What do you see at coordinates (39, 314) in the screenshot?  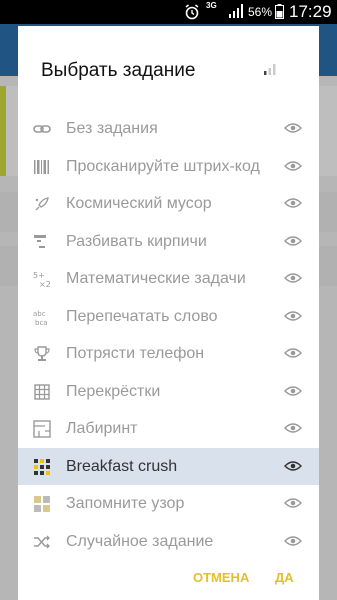 I see `svg-text: abc` at bounding box center [39, 314].